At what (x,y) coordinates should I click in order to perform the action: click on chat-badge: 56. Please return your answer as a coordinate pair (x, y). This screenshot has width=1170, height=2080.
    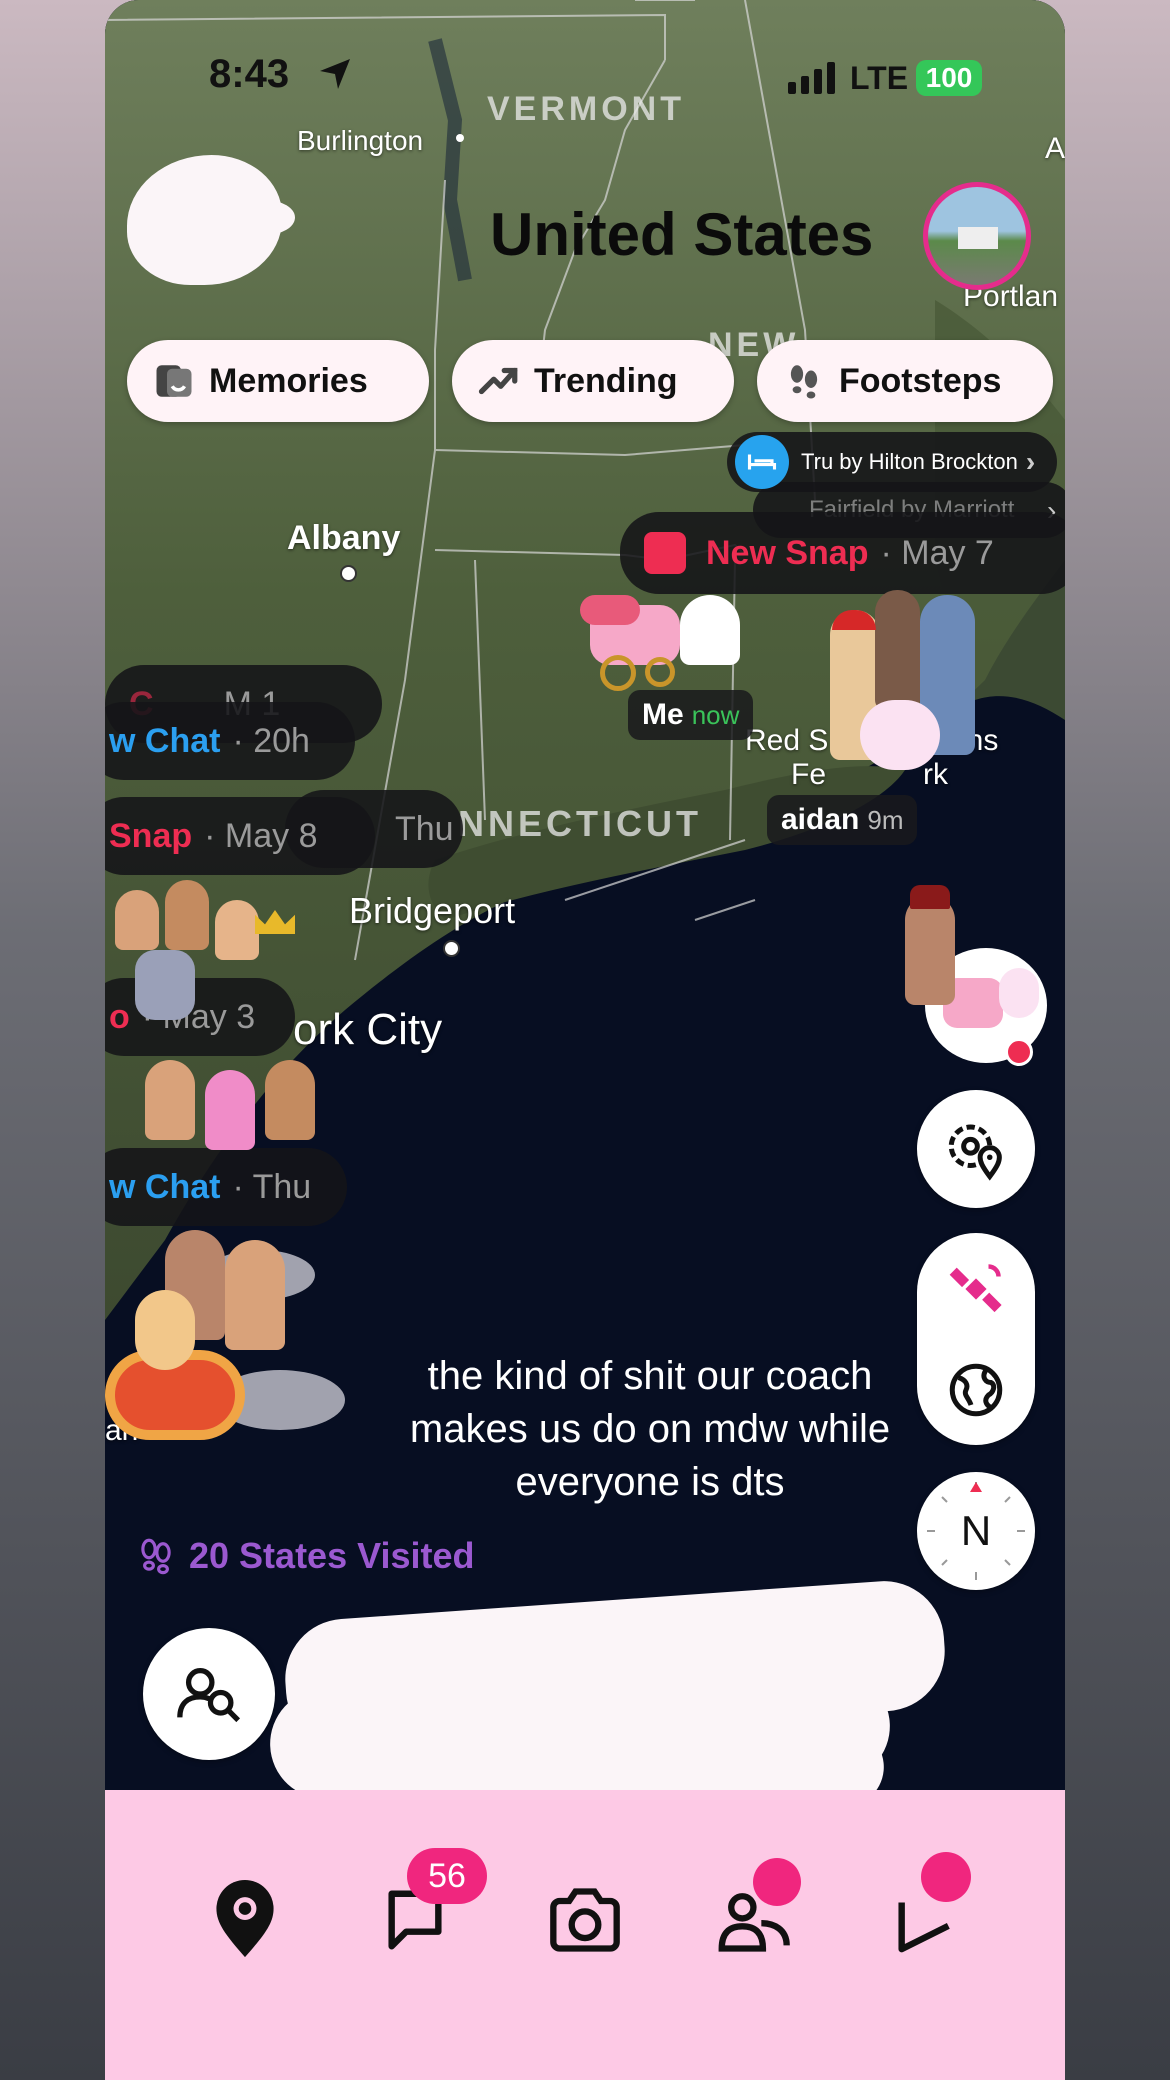
    Looking at the image, I should click on (447, 1876).